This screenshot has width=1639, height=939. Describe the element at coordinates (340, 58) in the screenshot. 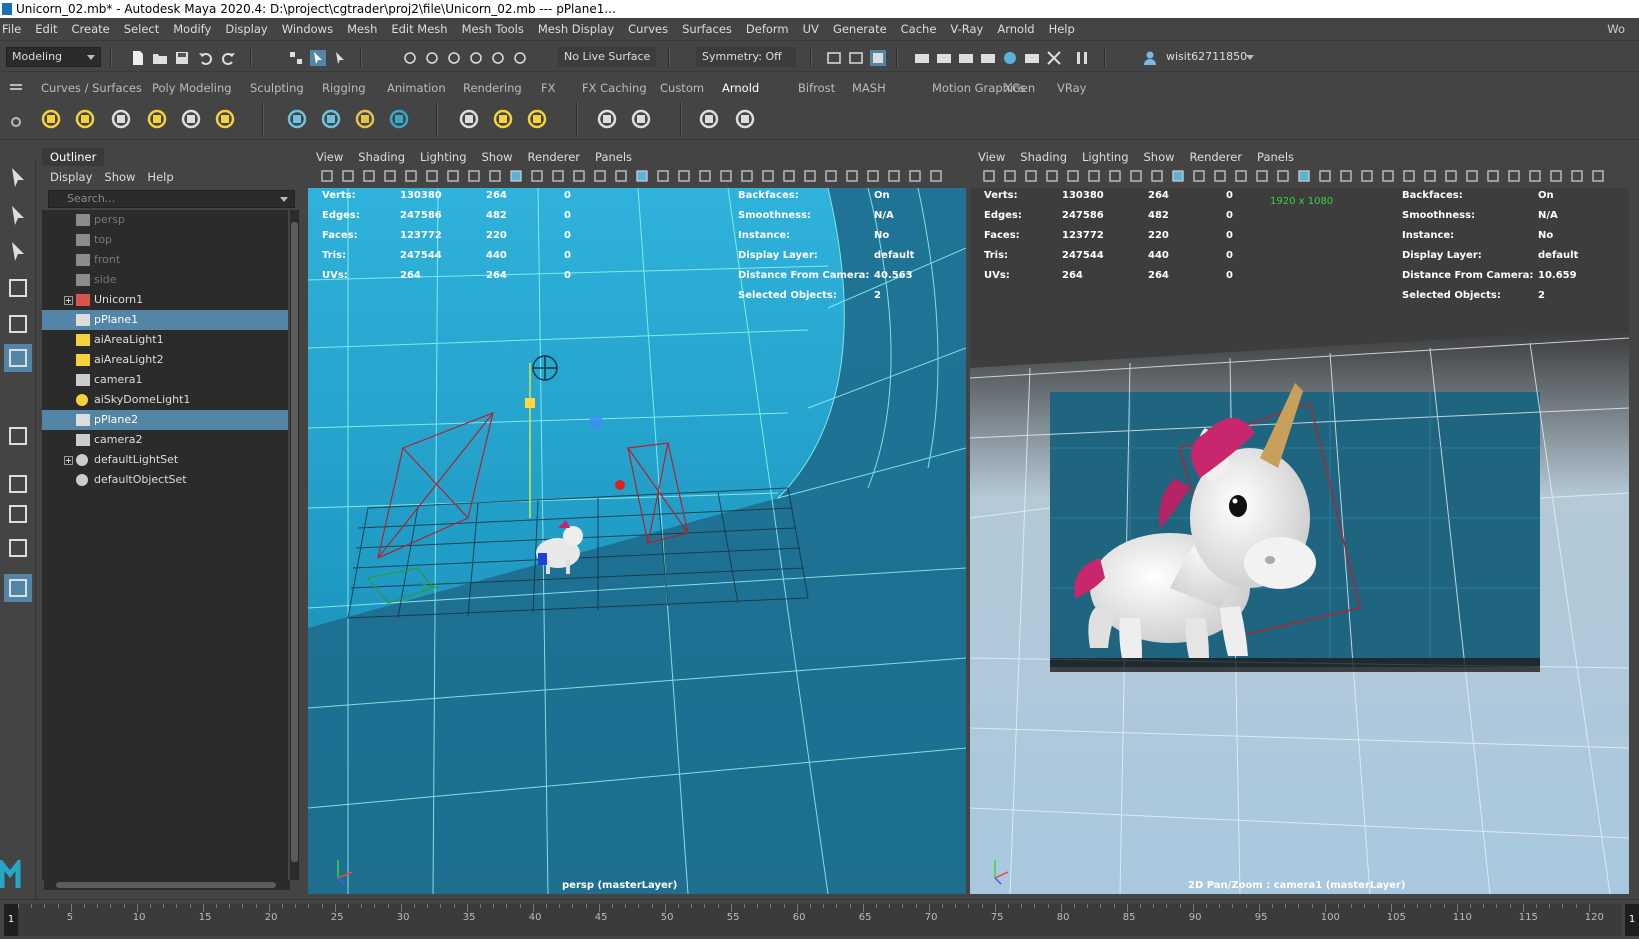

I see `select-component-icon` at that location.